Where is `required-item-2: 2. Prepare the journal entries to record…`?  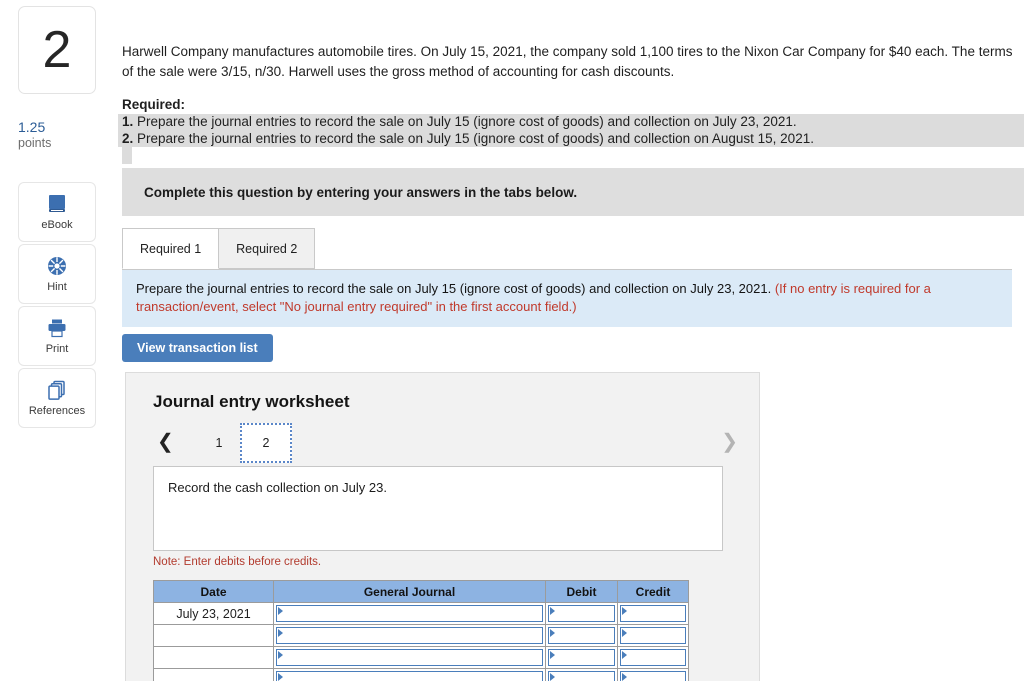
required-item-2: 2. Prepare the journal entries to record… is located at coordinates (571, 139).